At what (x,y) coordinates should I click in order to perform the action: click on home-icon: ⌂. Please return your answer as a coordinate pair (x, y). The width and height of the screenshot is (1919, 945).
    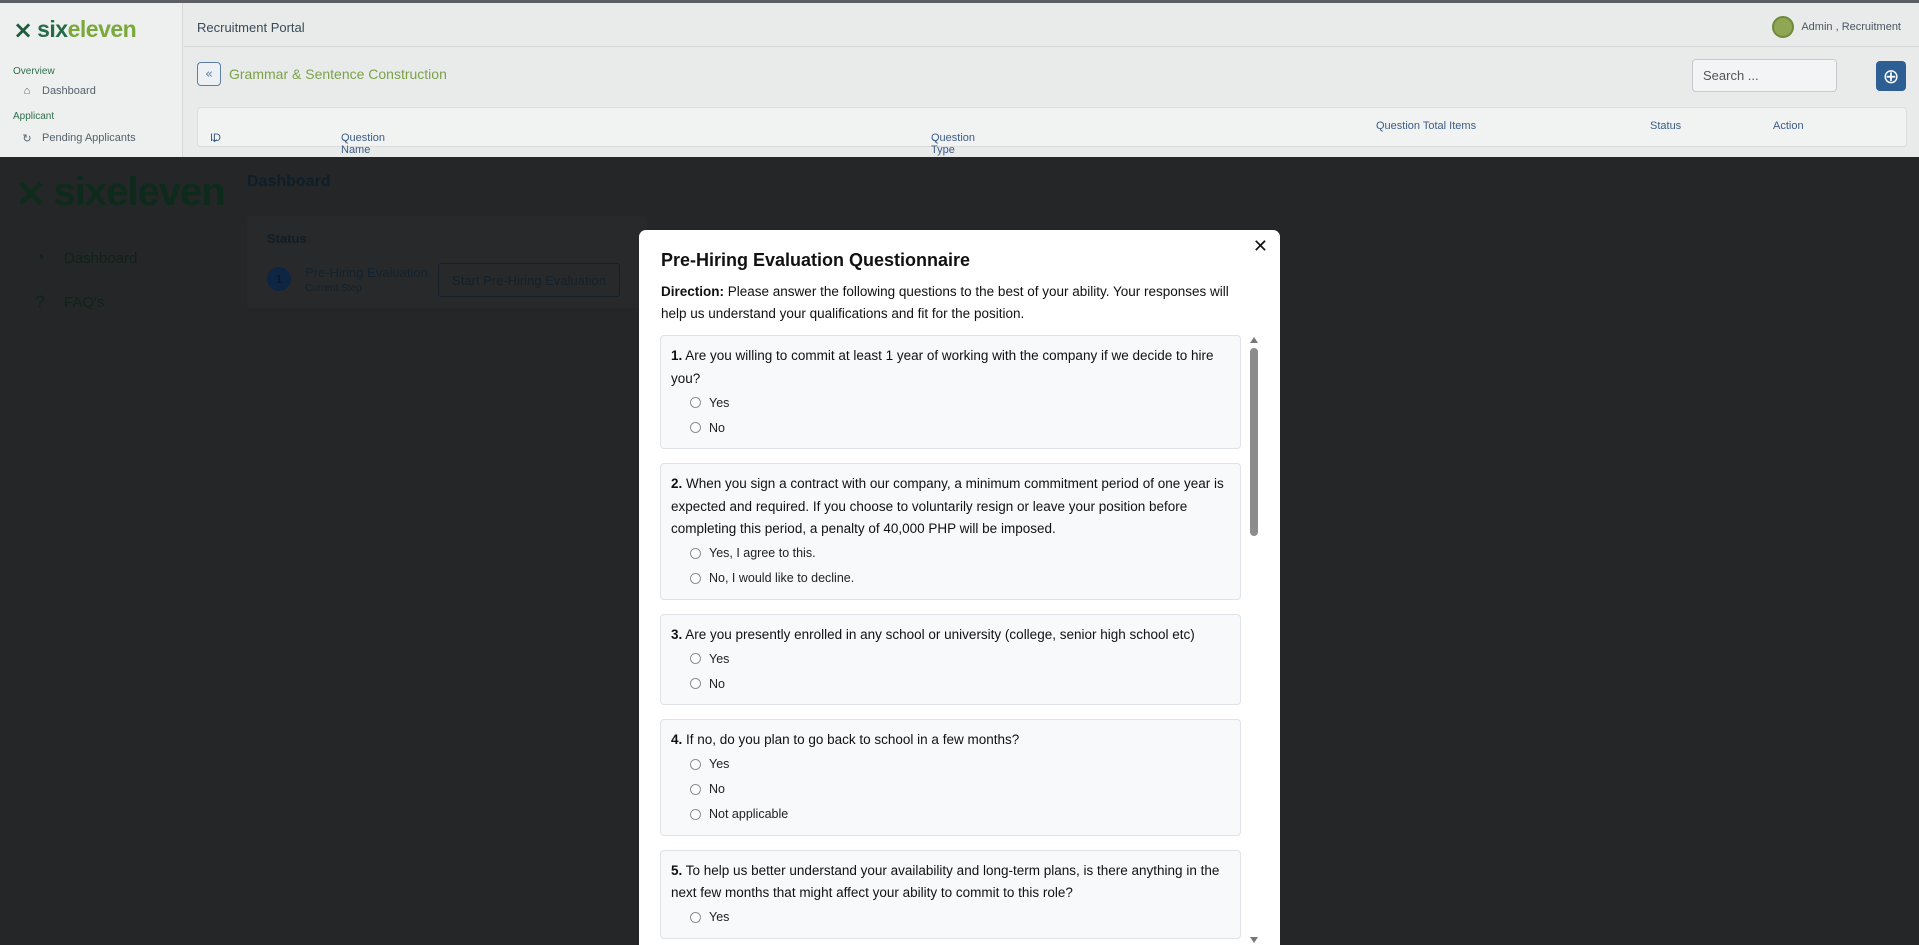
    Looking at the image, I should click on (27, 91).